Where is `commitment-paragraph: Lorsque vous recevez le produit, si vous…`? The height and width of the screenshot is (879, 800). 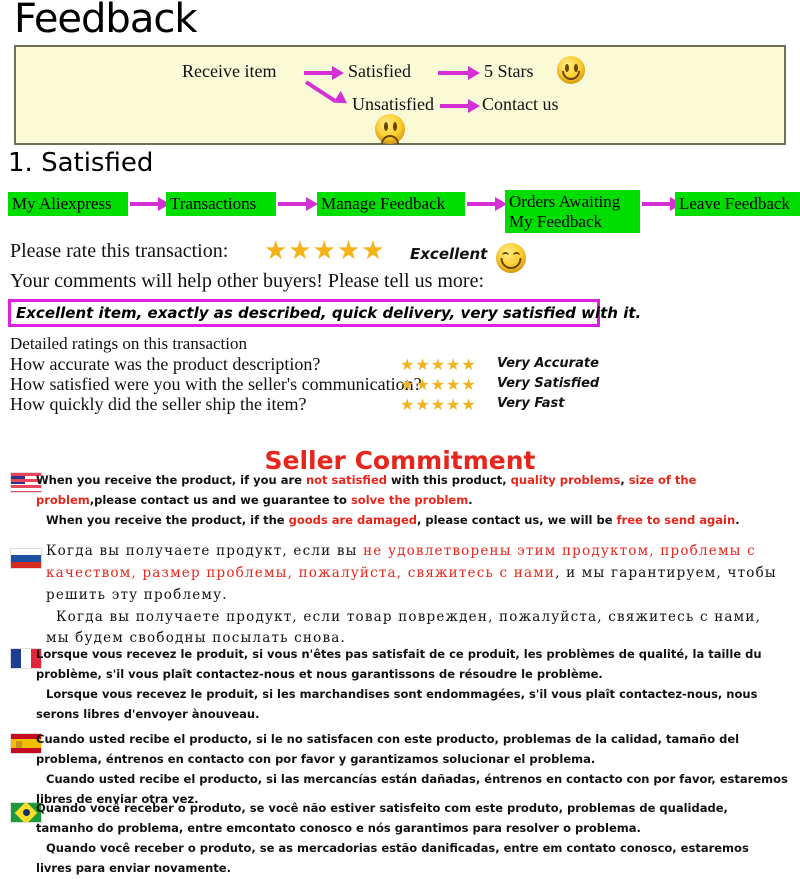 commitment-paragraph: Lorsque vous recevez le produit, si vous… is located at coordinates (399, 664).